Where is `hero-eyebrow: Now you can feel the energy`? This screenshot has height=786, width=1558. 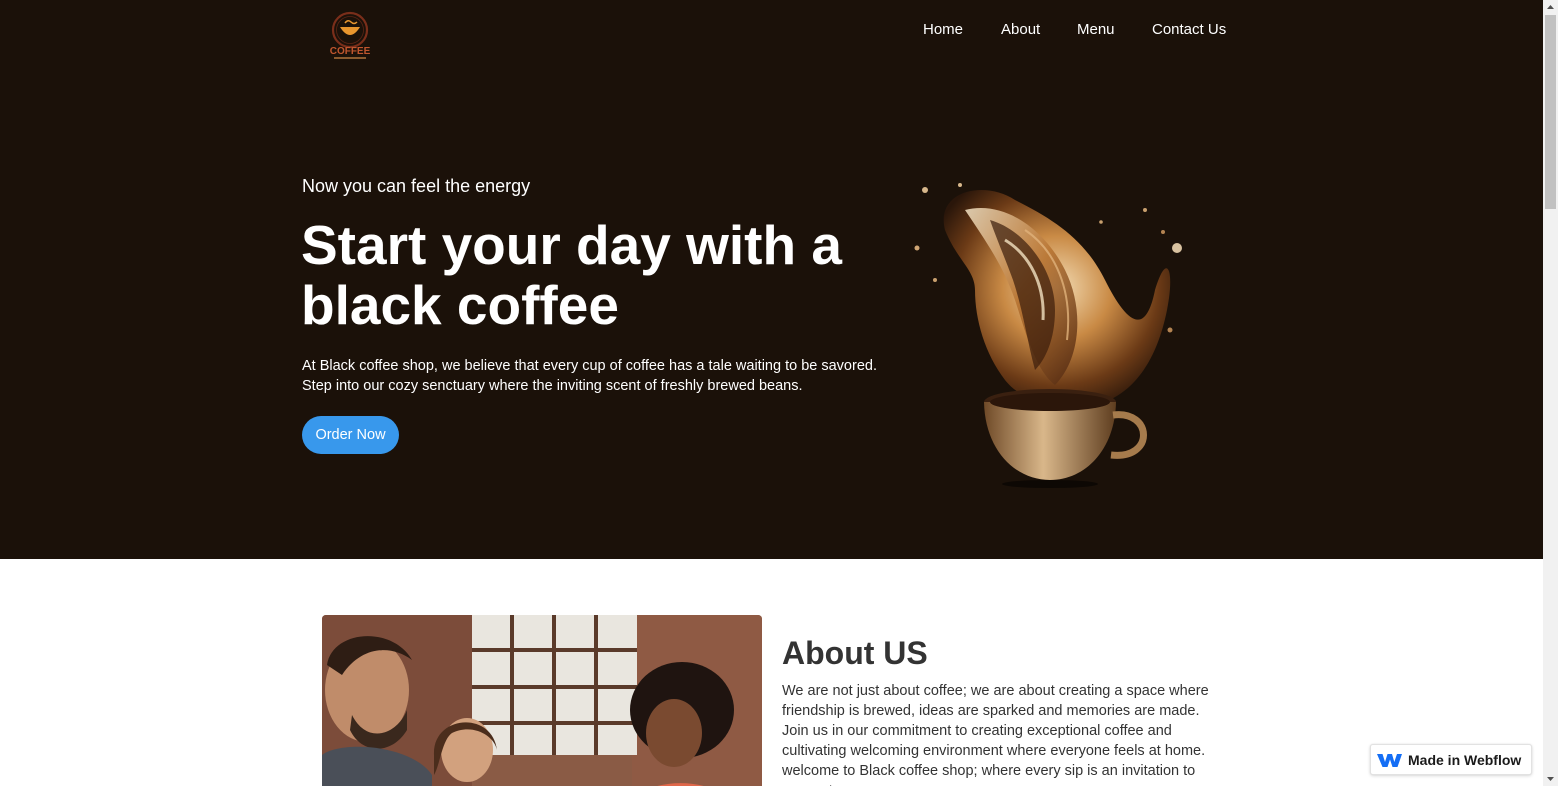 hero-eyebrow: Now you can feel the energy is located at coordinates (416, 186).